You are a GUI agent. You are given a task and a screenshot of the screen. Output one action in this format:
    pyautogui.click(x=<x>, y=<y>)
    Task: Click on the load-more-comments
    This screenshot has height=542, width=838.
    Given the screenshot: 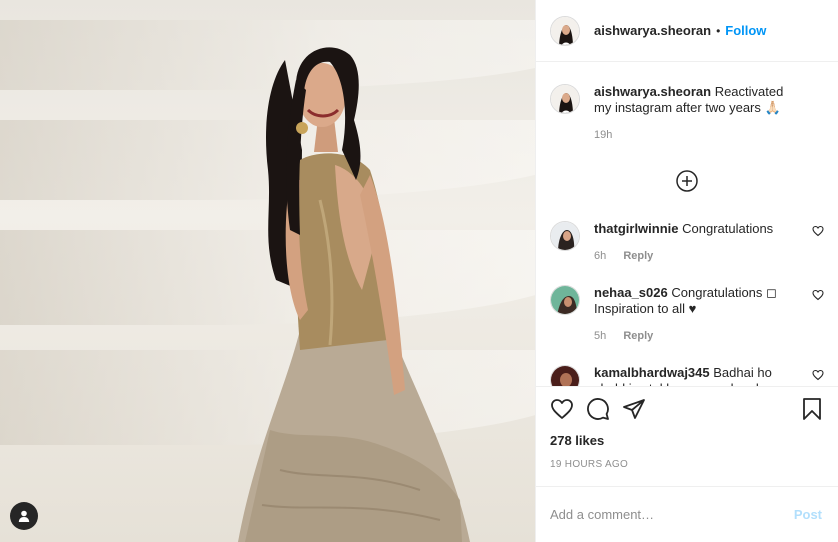 What is the action you would take?
    pyautogui.click(x=687, y=181)
    